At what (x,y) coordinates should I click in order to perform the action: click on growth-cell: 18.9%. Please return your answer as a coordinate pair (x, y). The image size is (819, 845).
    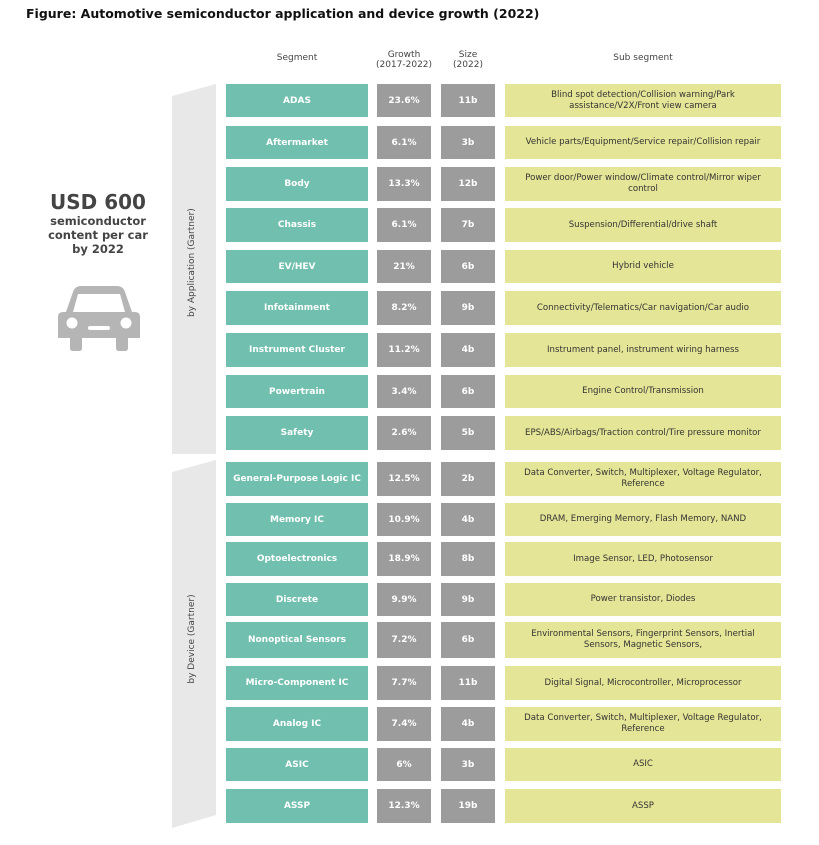
    Looking at the image, I should click on (404, 559).